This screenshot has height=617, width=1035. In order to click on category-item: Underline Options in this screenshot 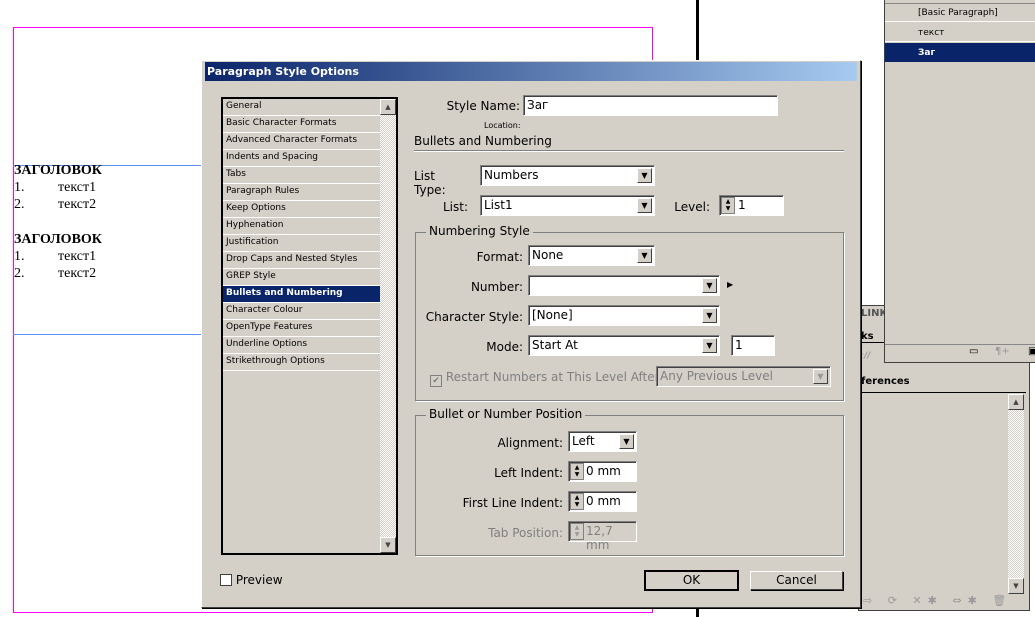, I will do `click(302, 345)`.